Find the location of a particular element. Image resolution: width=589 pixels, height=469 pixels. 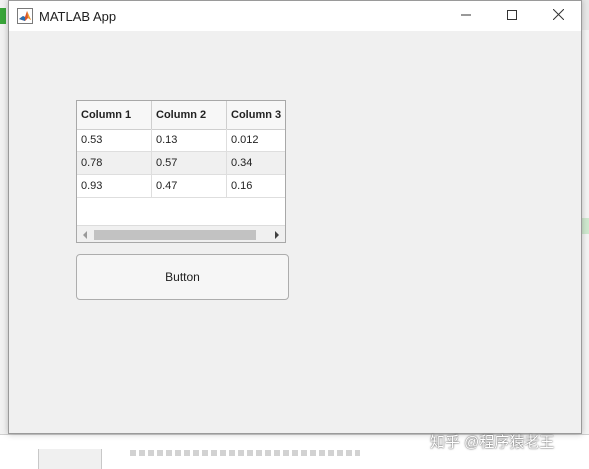

background-ide-code-line is located at coordinates (245, 453).